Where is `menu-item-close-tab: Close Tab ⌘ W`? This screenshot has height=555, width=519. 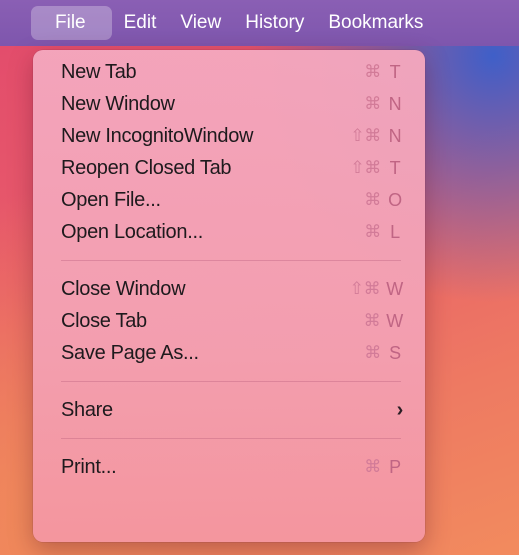
menu-item-close-tab: Close Tab ⌘ W is located at coordinates (229, 321).